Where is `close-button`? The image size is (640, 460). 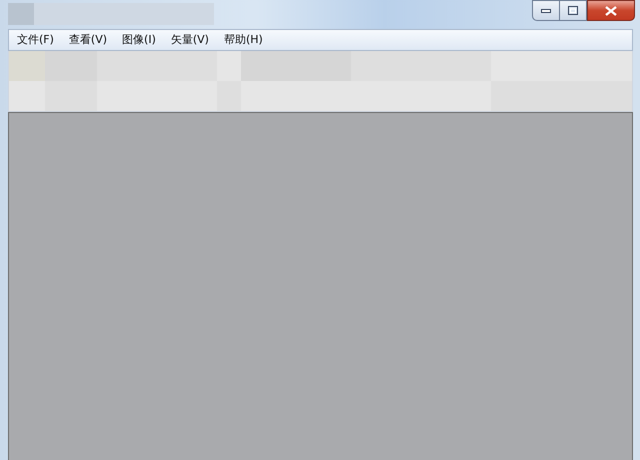 close-button is located at coordinates (611, 10).